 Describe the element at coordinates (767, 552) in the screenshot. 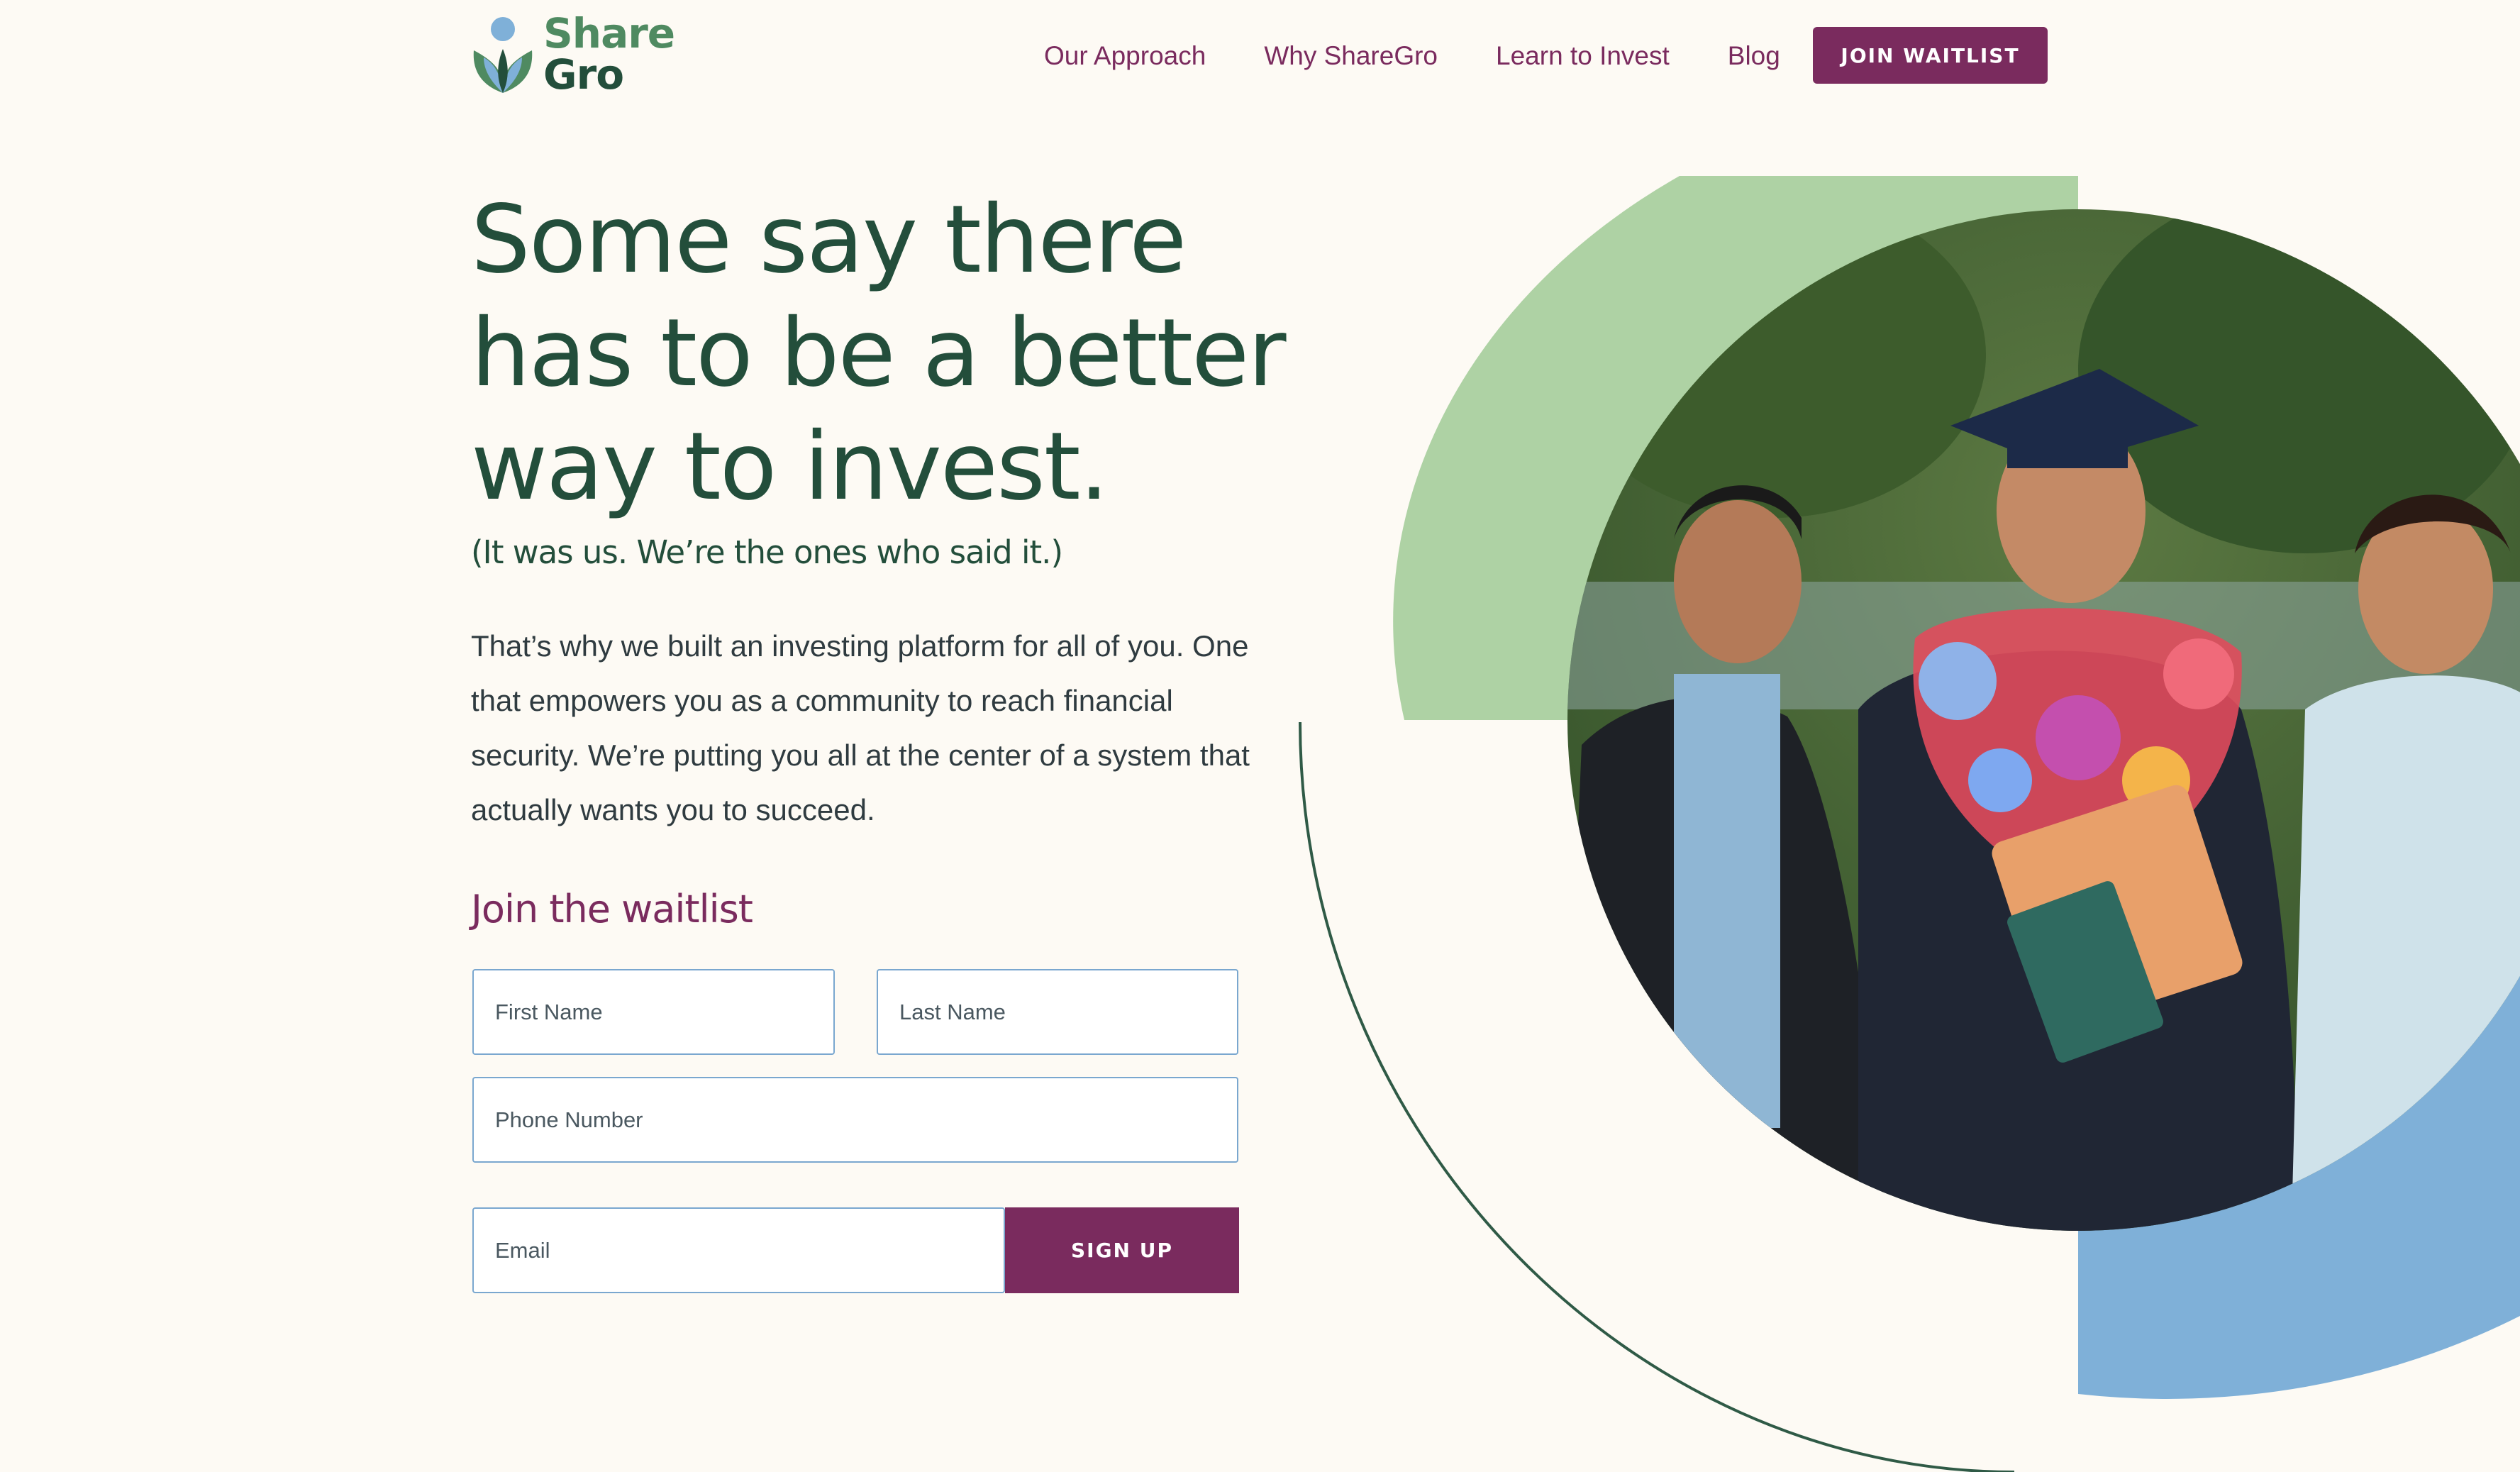

I see `hero-subtitle: (It was us. We’re the ones who said it.)` at that location.